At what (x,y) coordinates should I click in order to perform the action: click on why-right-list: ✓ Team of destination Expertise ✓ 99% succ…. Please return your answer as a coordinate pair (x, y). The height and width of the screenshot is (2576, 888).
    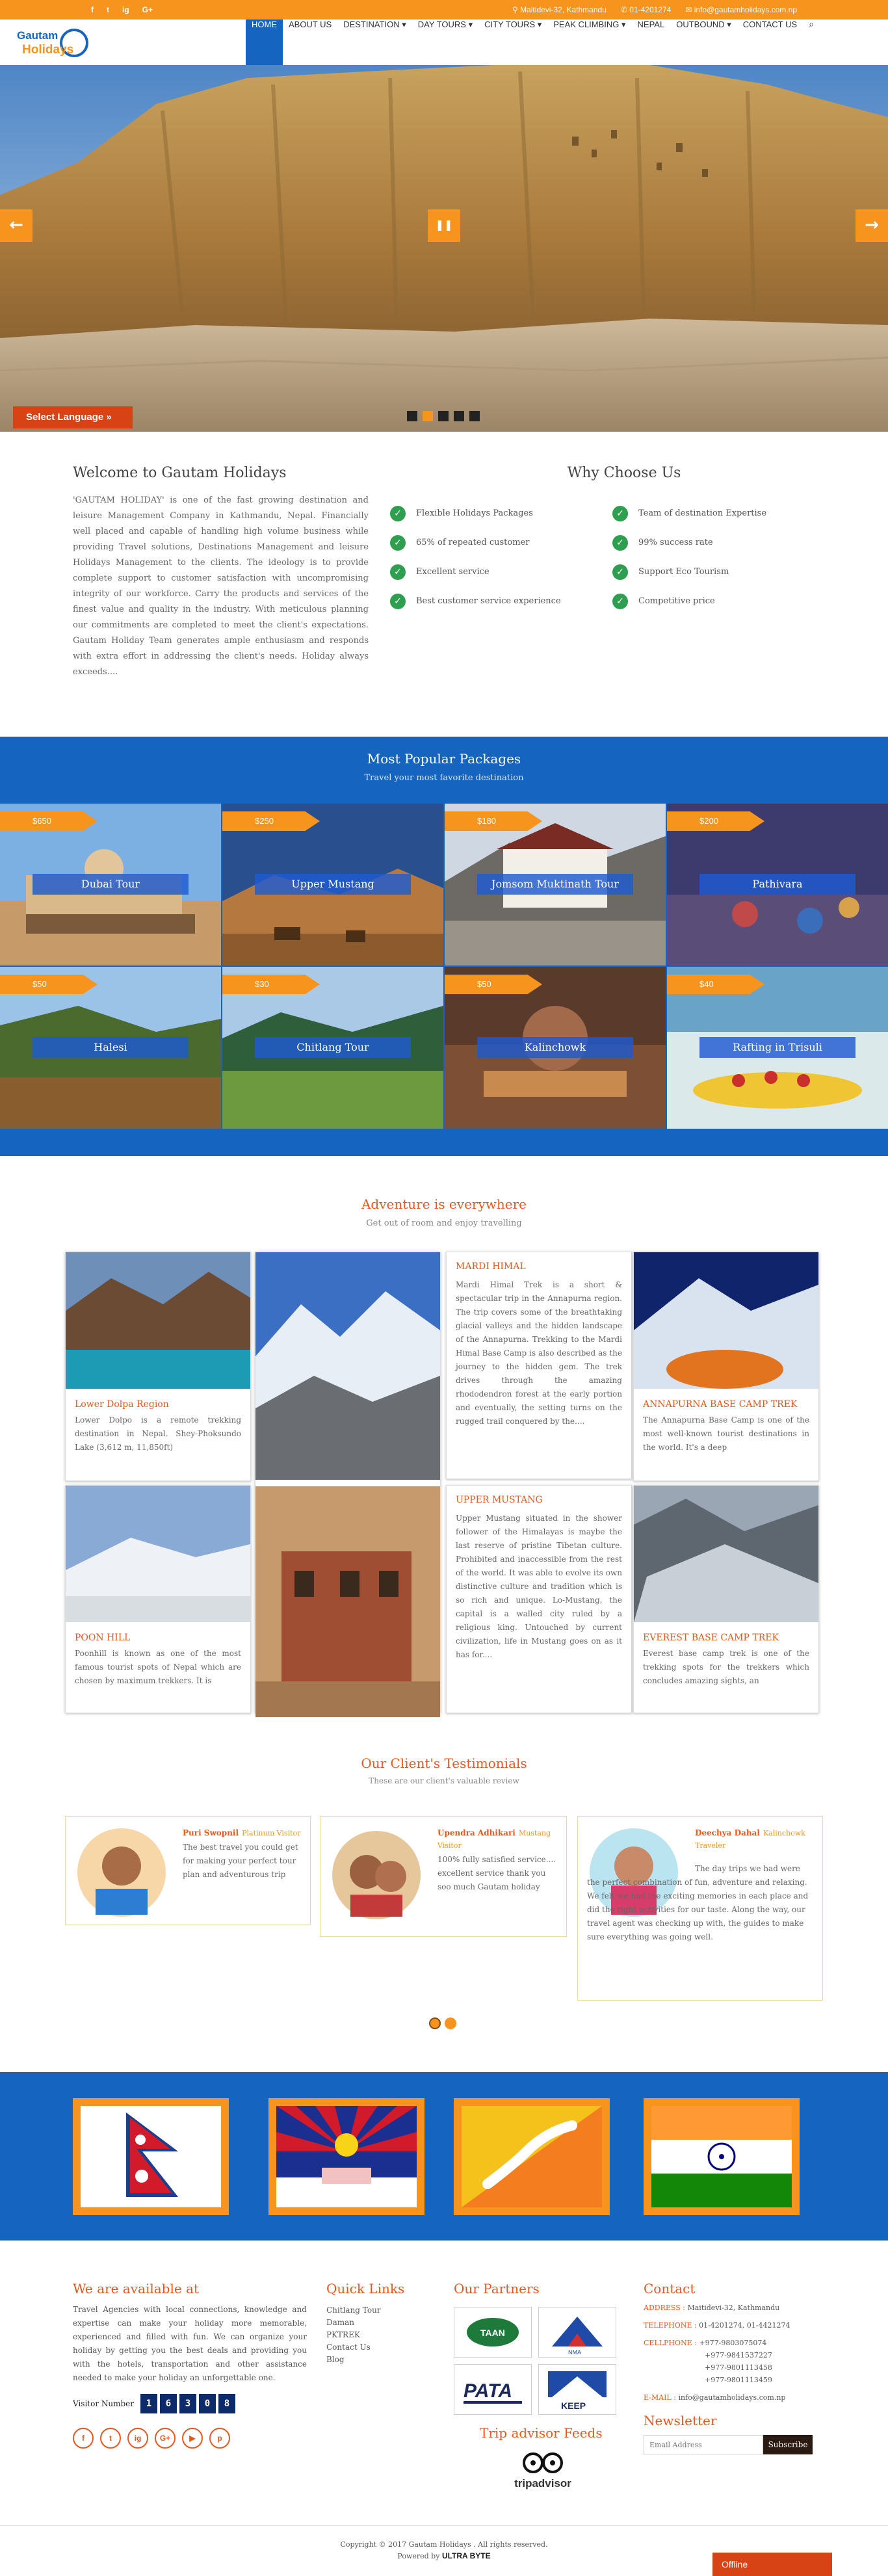
    Looking at the image, I should click on (716, 557).